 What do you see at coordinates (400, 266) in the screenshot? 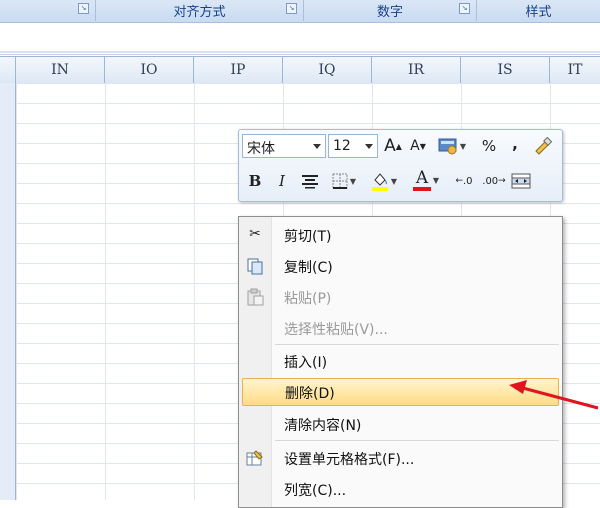
I see `menu-item-copy: 复制(C)` at bounding box center [400, 266].